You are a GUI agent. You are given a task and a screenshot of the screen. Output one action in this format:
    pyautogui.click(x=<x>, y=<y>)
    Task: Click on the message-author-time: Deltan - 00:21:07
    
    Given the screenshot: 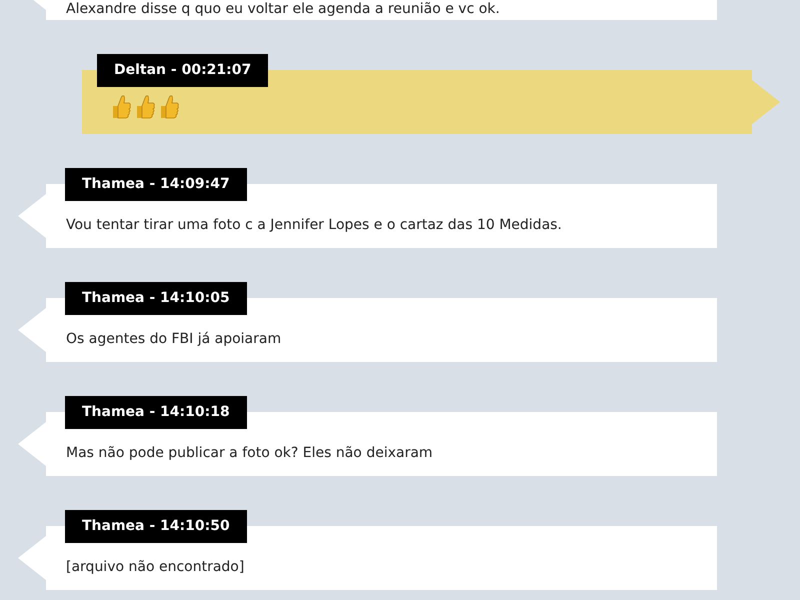 What is the action you would take?
    pyautogui.click(x=182, y=70)
    